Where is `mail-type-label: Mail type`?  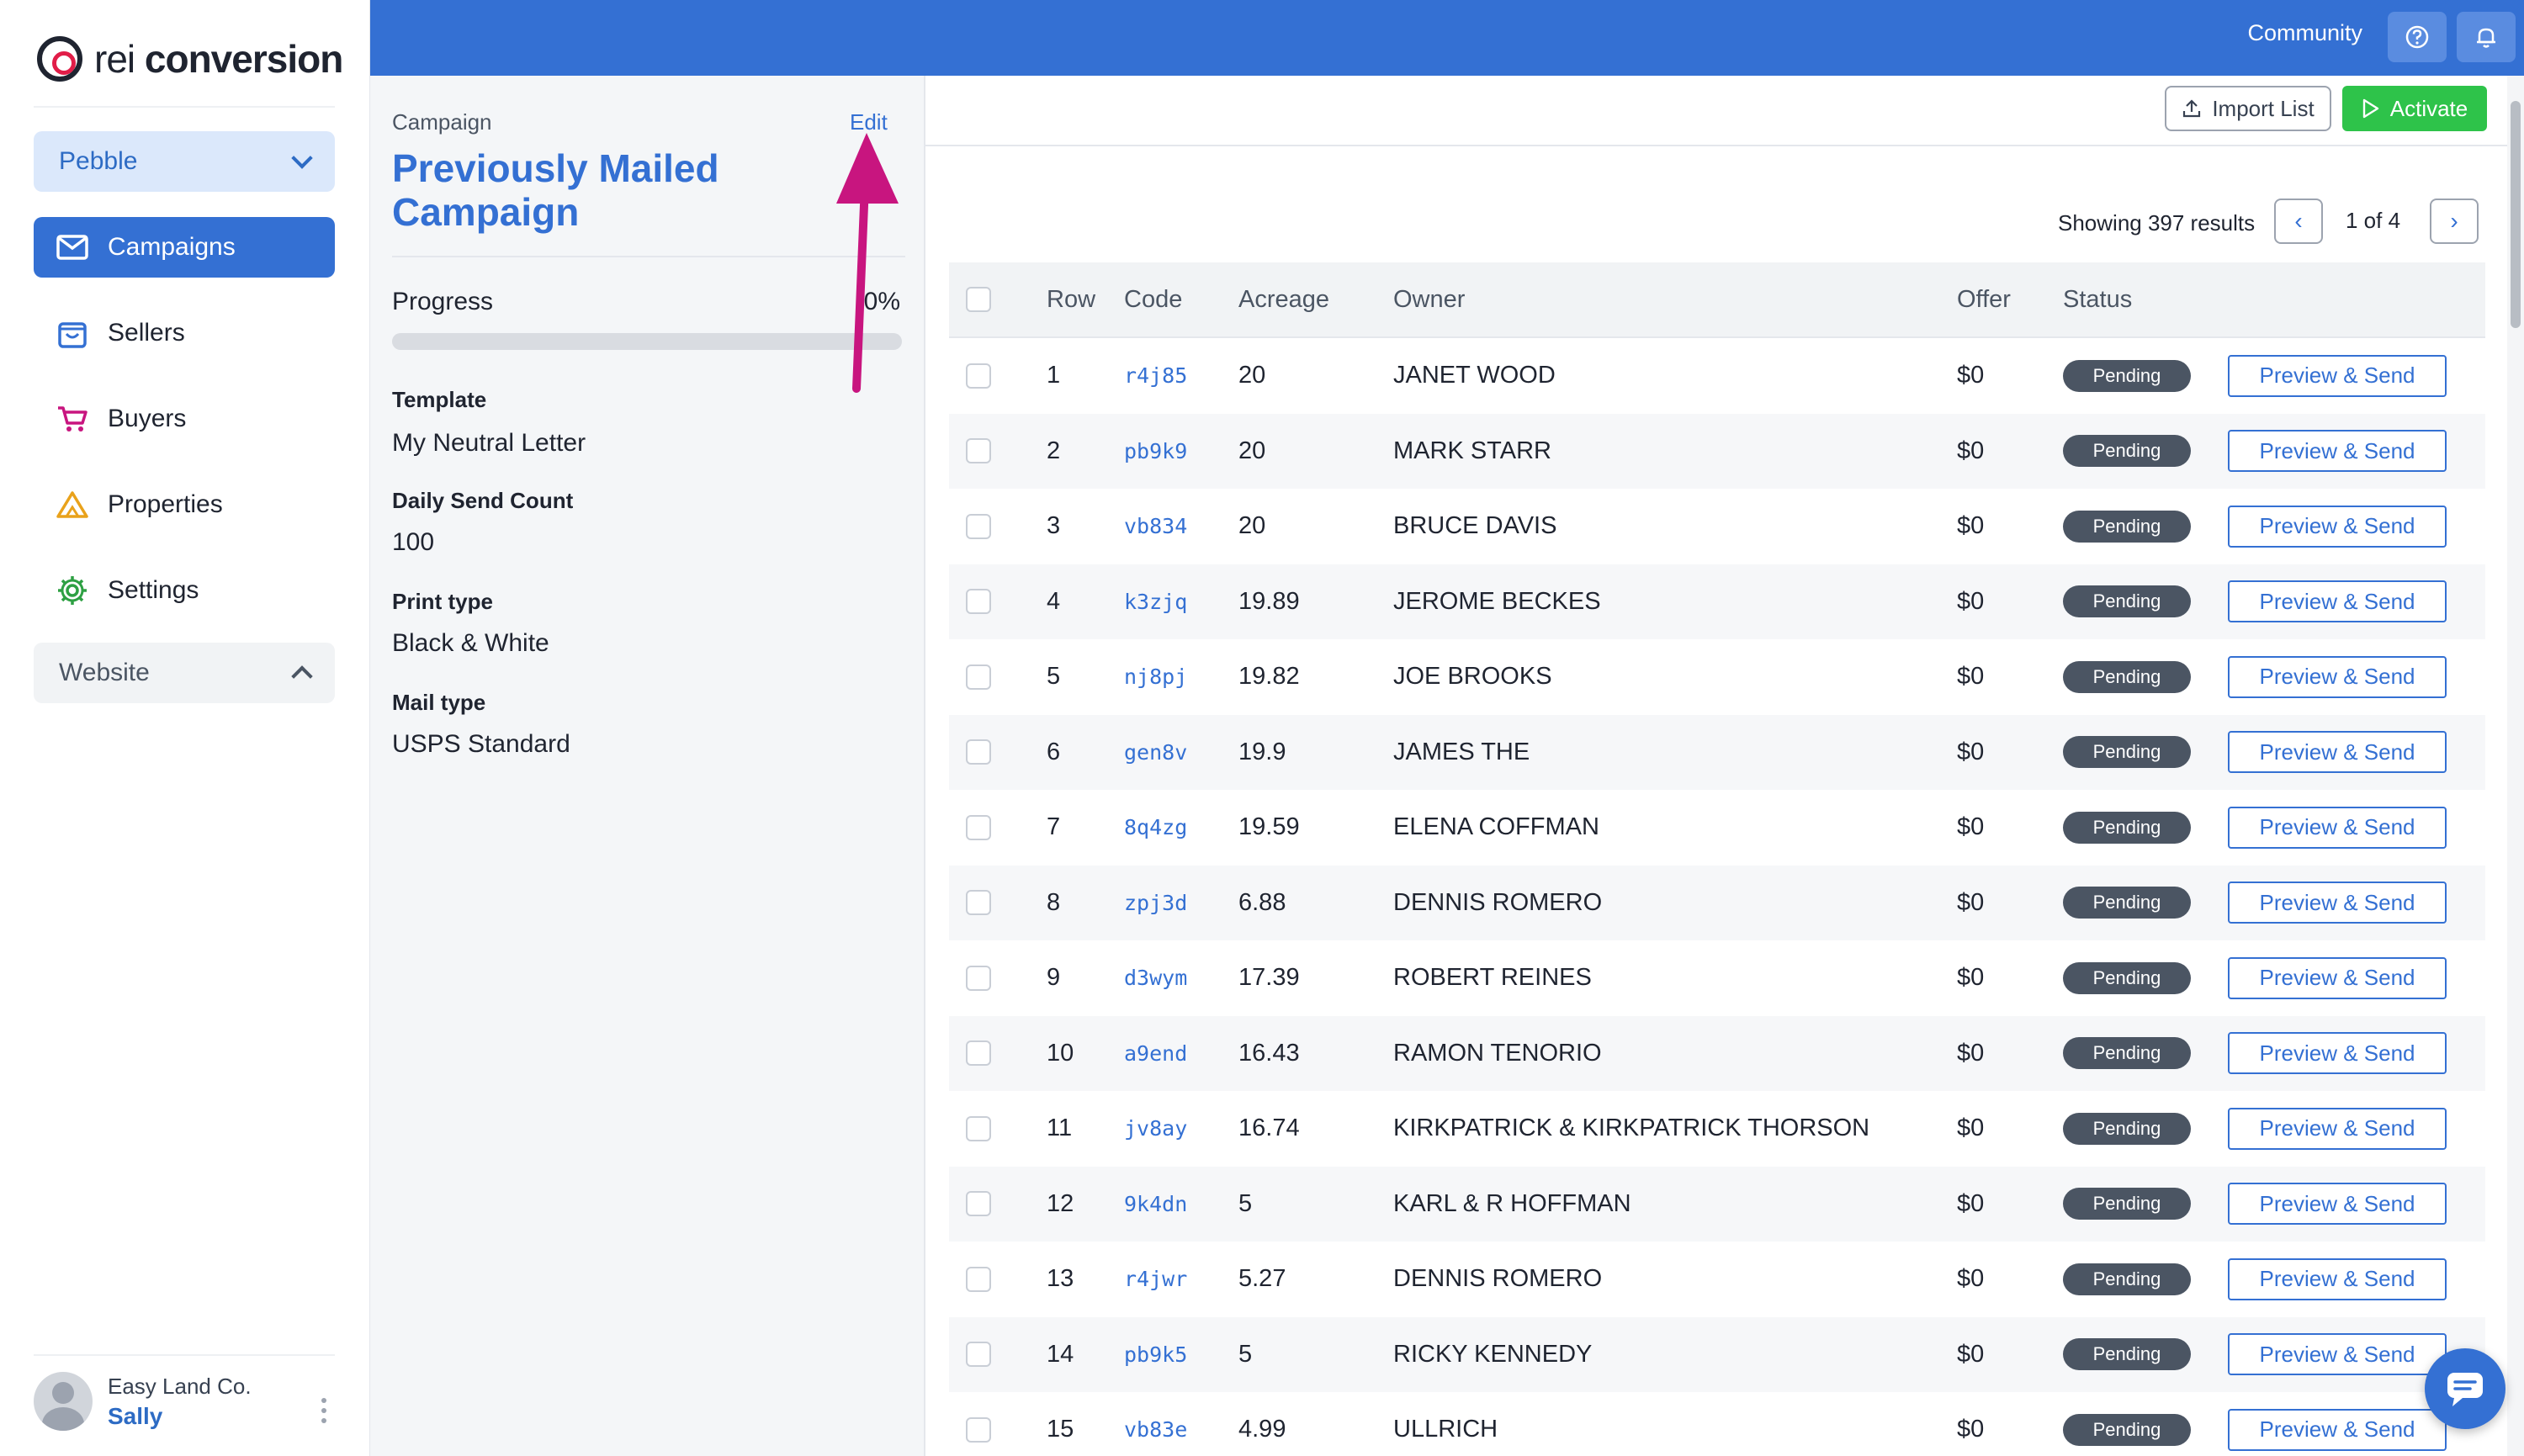 mail-type-label: Mail type is located at coordinates (439, 702).